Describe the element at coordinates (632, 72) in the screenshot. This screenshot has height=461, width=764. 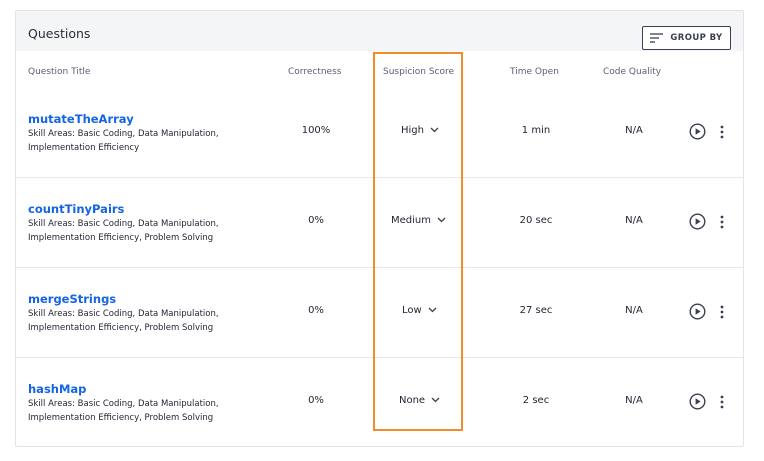
I see `column-header-code-quality: Code Quality` at that location.